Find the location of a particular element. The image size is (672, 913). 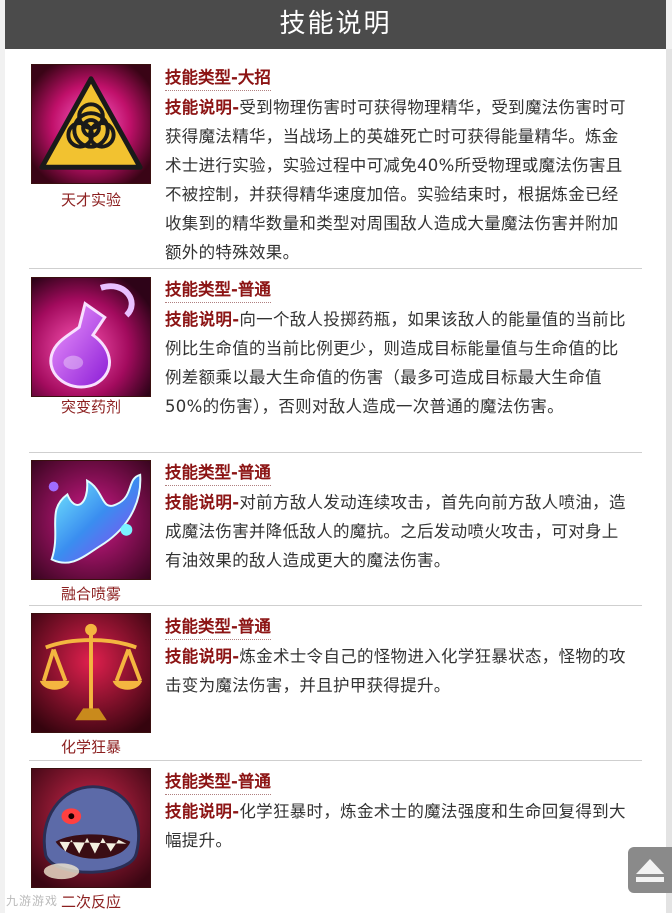

skill-type-value: 大招 is located at coordinates (254, 77).